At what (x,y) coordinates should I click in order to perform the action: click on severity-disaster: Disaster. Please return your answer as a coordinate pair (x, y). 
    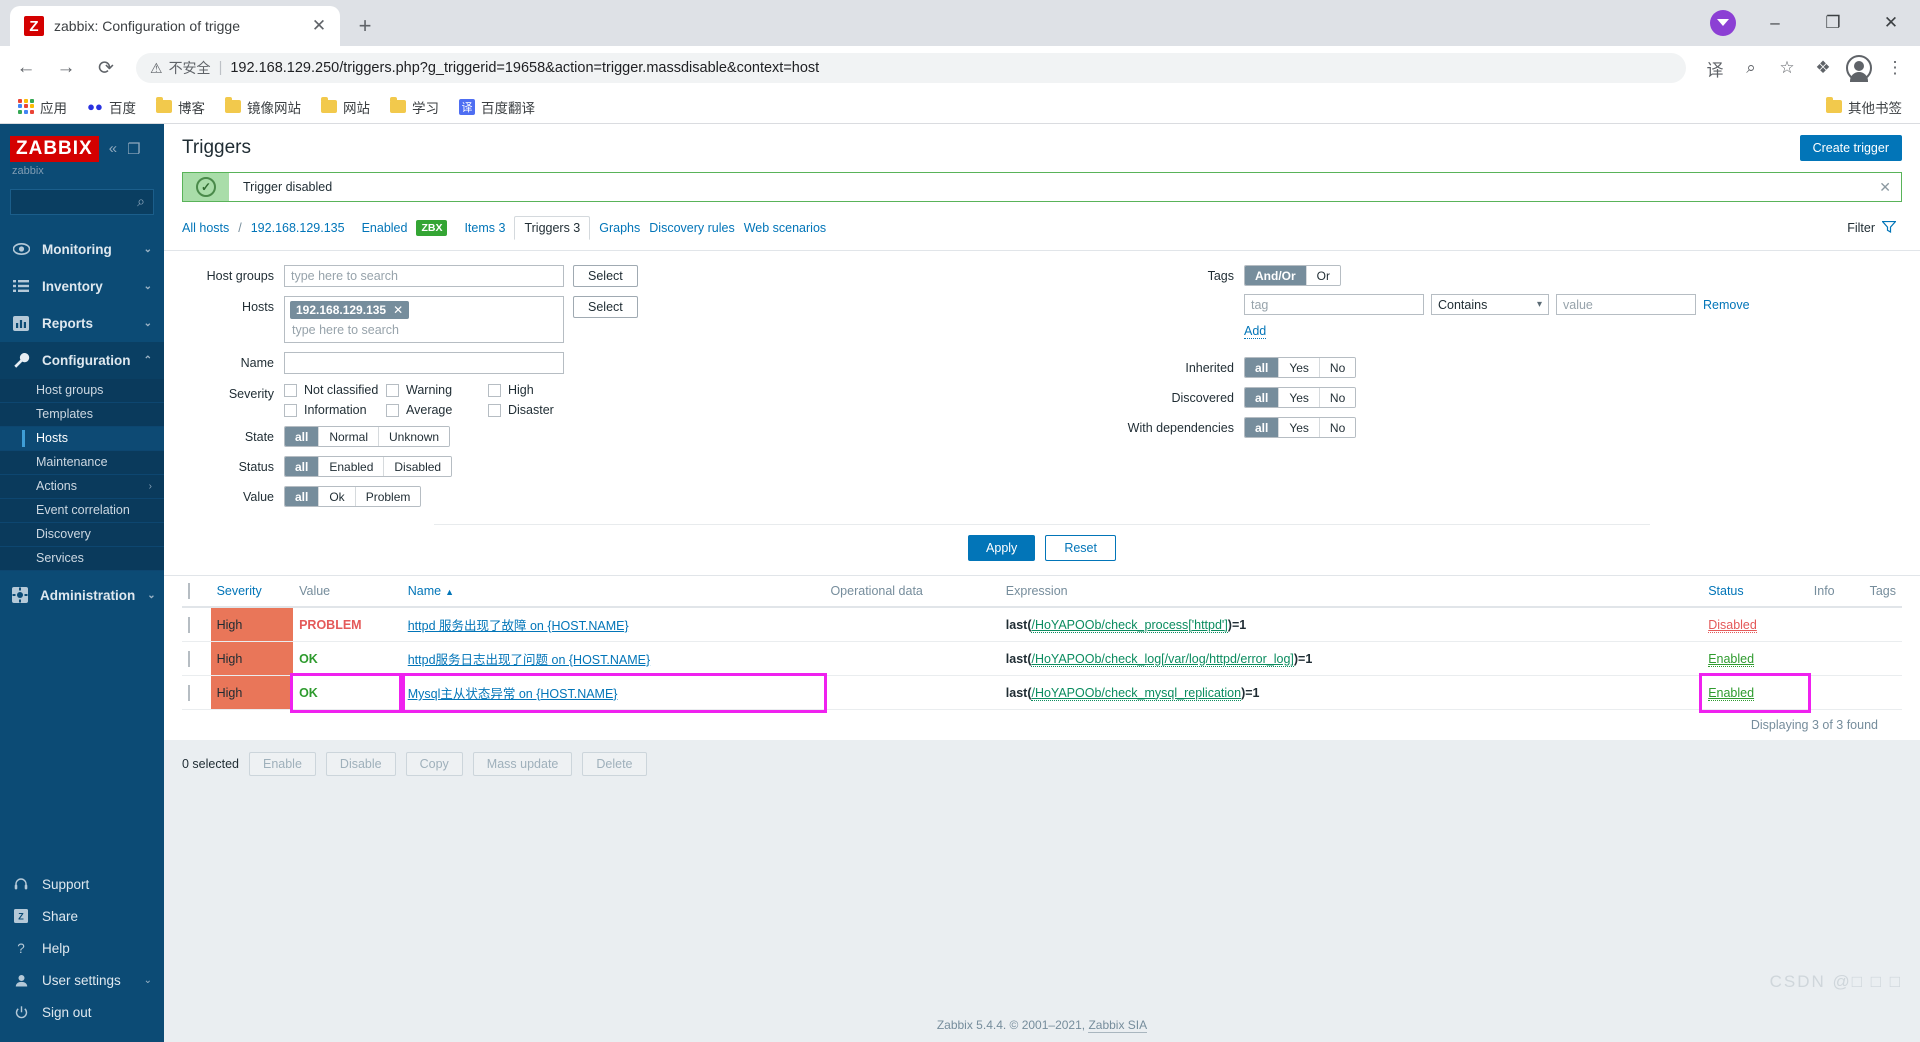
    Looking at the image, I should click on (539, 410).